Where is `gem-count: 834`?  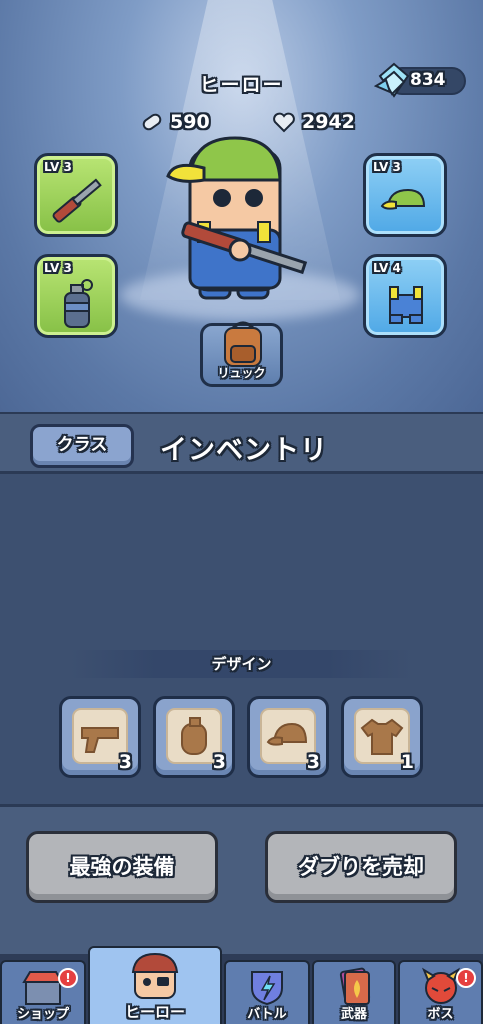 gem-count: 834 is located at coordinates (428, 80).